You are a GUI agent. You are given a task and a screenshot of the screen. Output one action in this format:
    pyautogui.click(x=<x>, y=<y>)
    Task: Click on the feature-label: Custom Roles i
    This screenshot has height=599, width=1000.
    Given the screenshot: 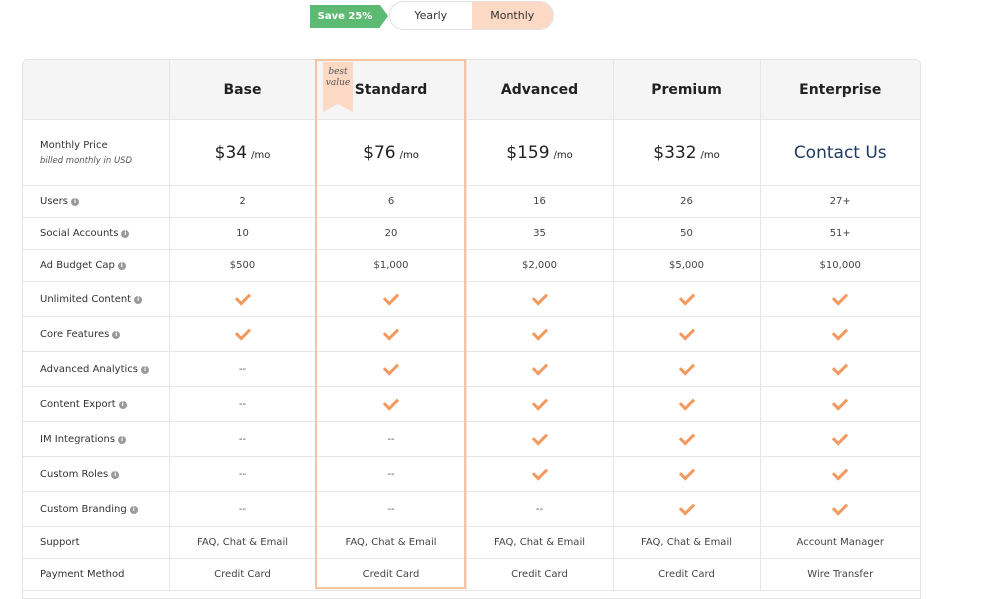 What is the action you would take?
    pyautogui.click(x=96, y=474)
    